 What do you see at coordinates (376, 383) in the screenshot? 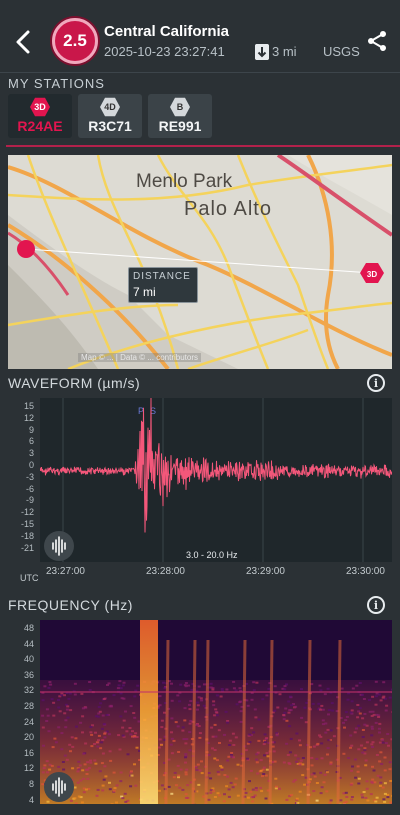
I see `waveform-info-icon: i` at bounding box center [376, 383].